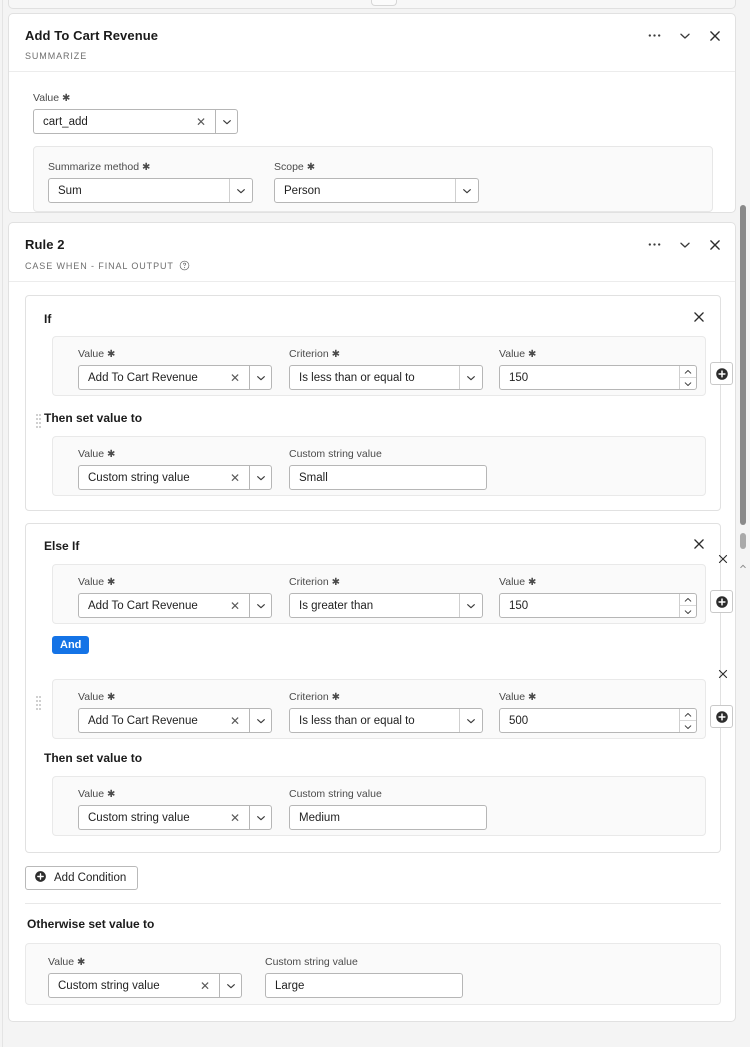 This screenshot has width=750, height=1047. I want to click on else-if-then-value-combobox: Custom string value ✕, so click(175, 817).